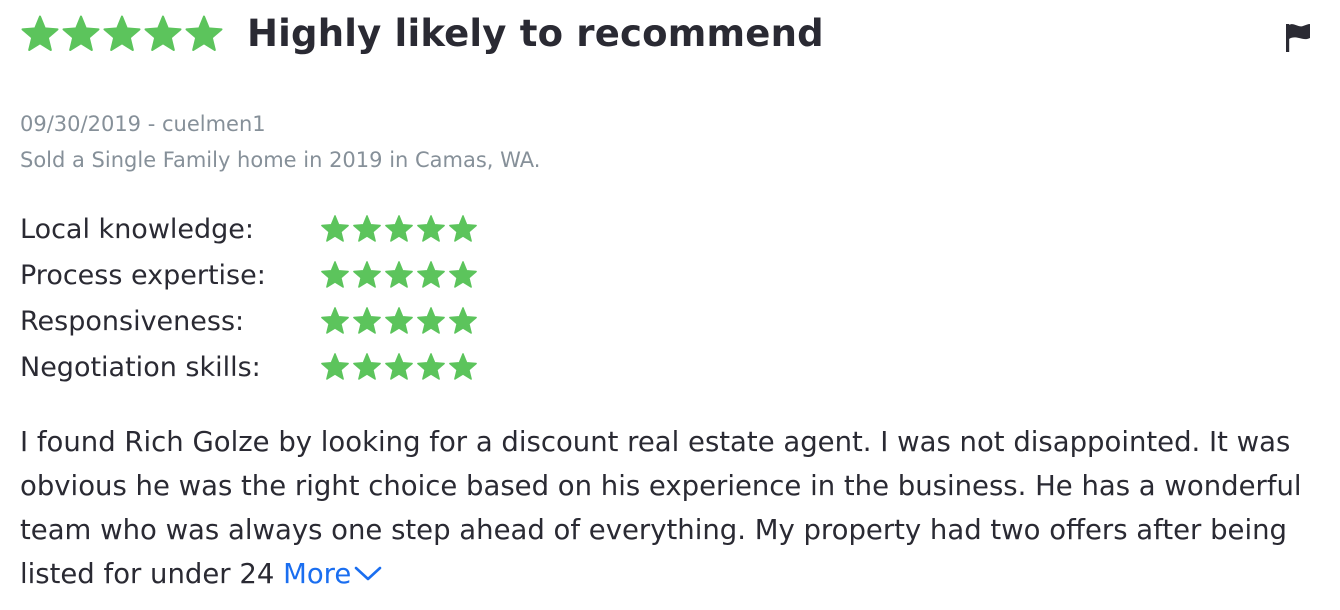  What do you see at coordinates (317, 574) in the screenshot?
I see `more-label: More` at bounding box center [317, 574].